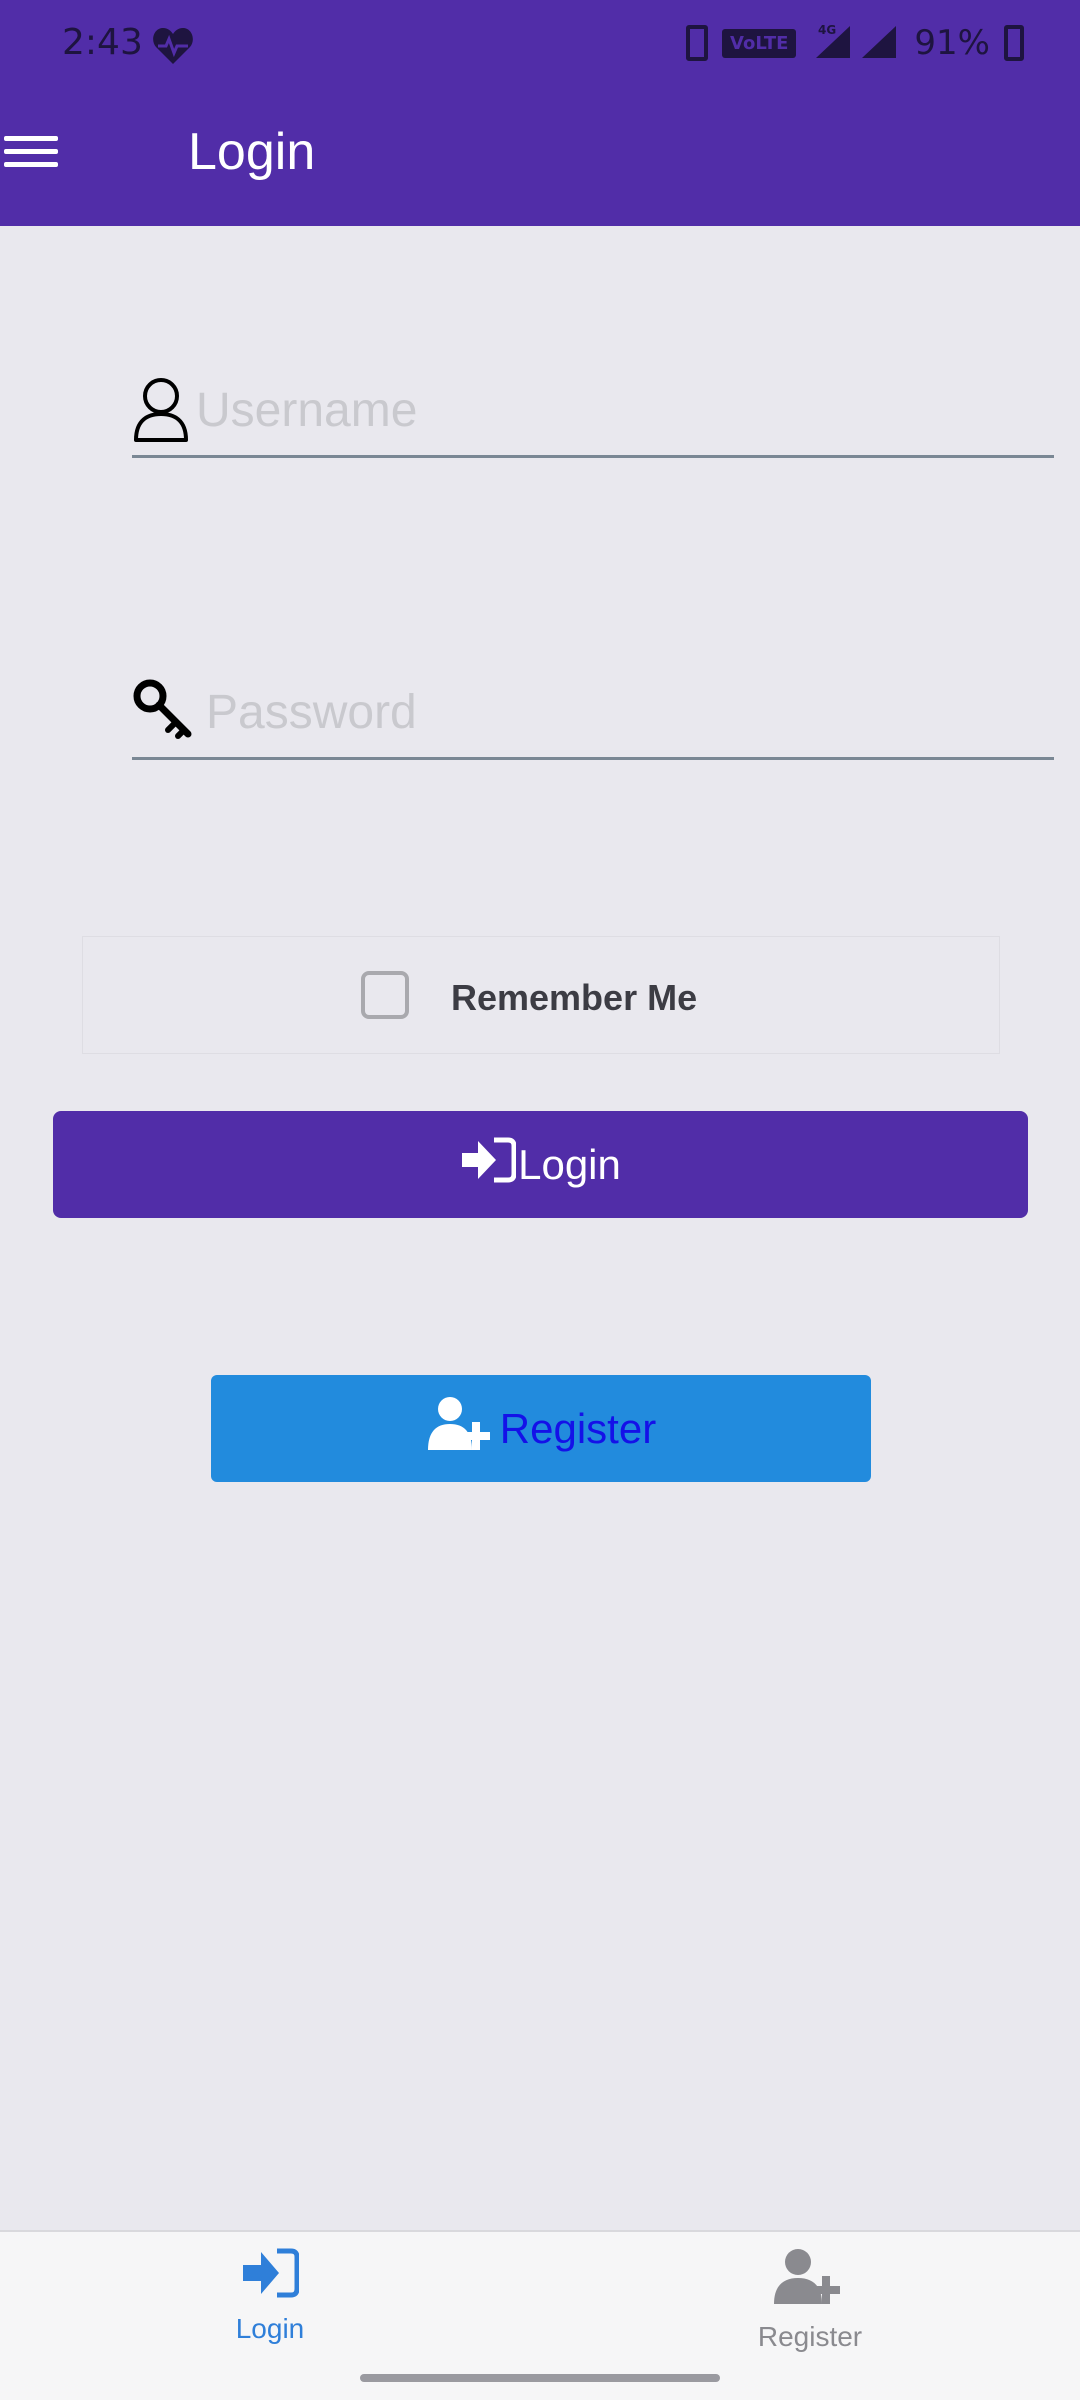  I want to click on key-icon, so click(163, 711).